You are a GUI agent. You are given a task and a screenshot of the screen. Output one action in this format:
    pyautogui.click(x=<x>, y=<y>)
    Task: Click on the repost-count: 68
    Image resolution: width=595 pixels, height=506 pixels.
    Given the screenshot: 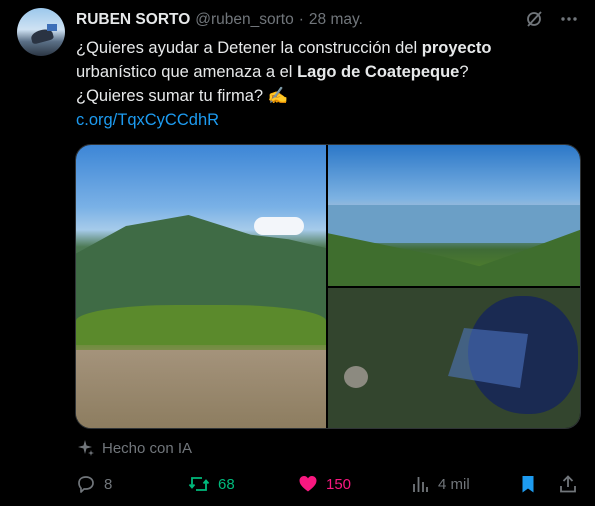 What is the action you would take?
    pyautogui.click(x=226, y=484)
    